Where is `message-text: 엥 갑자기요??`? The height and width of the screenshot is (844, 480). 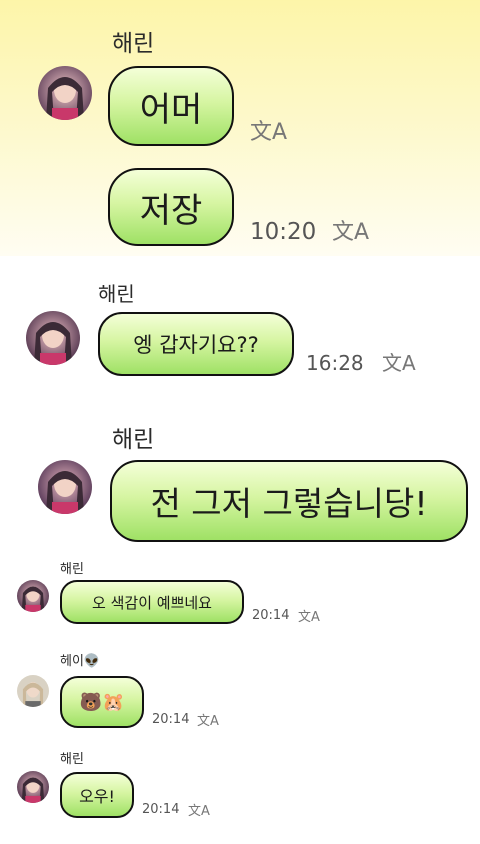
message-text: 엥 갑자기요?? is located at coordinates (196, 345).